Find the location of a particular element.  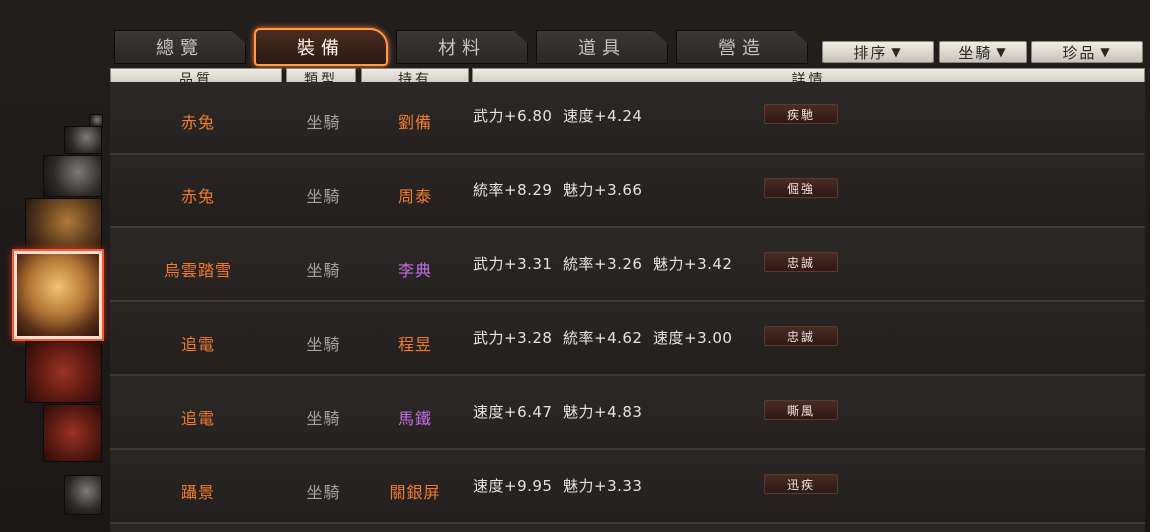

dropdown-label: 坐騎 is located at coordinates (975, 52).